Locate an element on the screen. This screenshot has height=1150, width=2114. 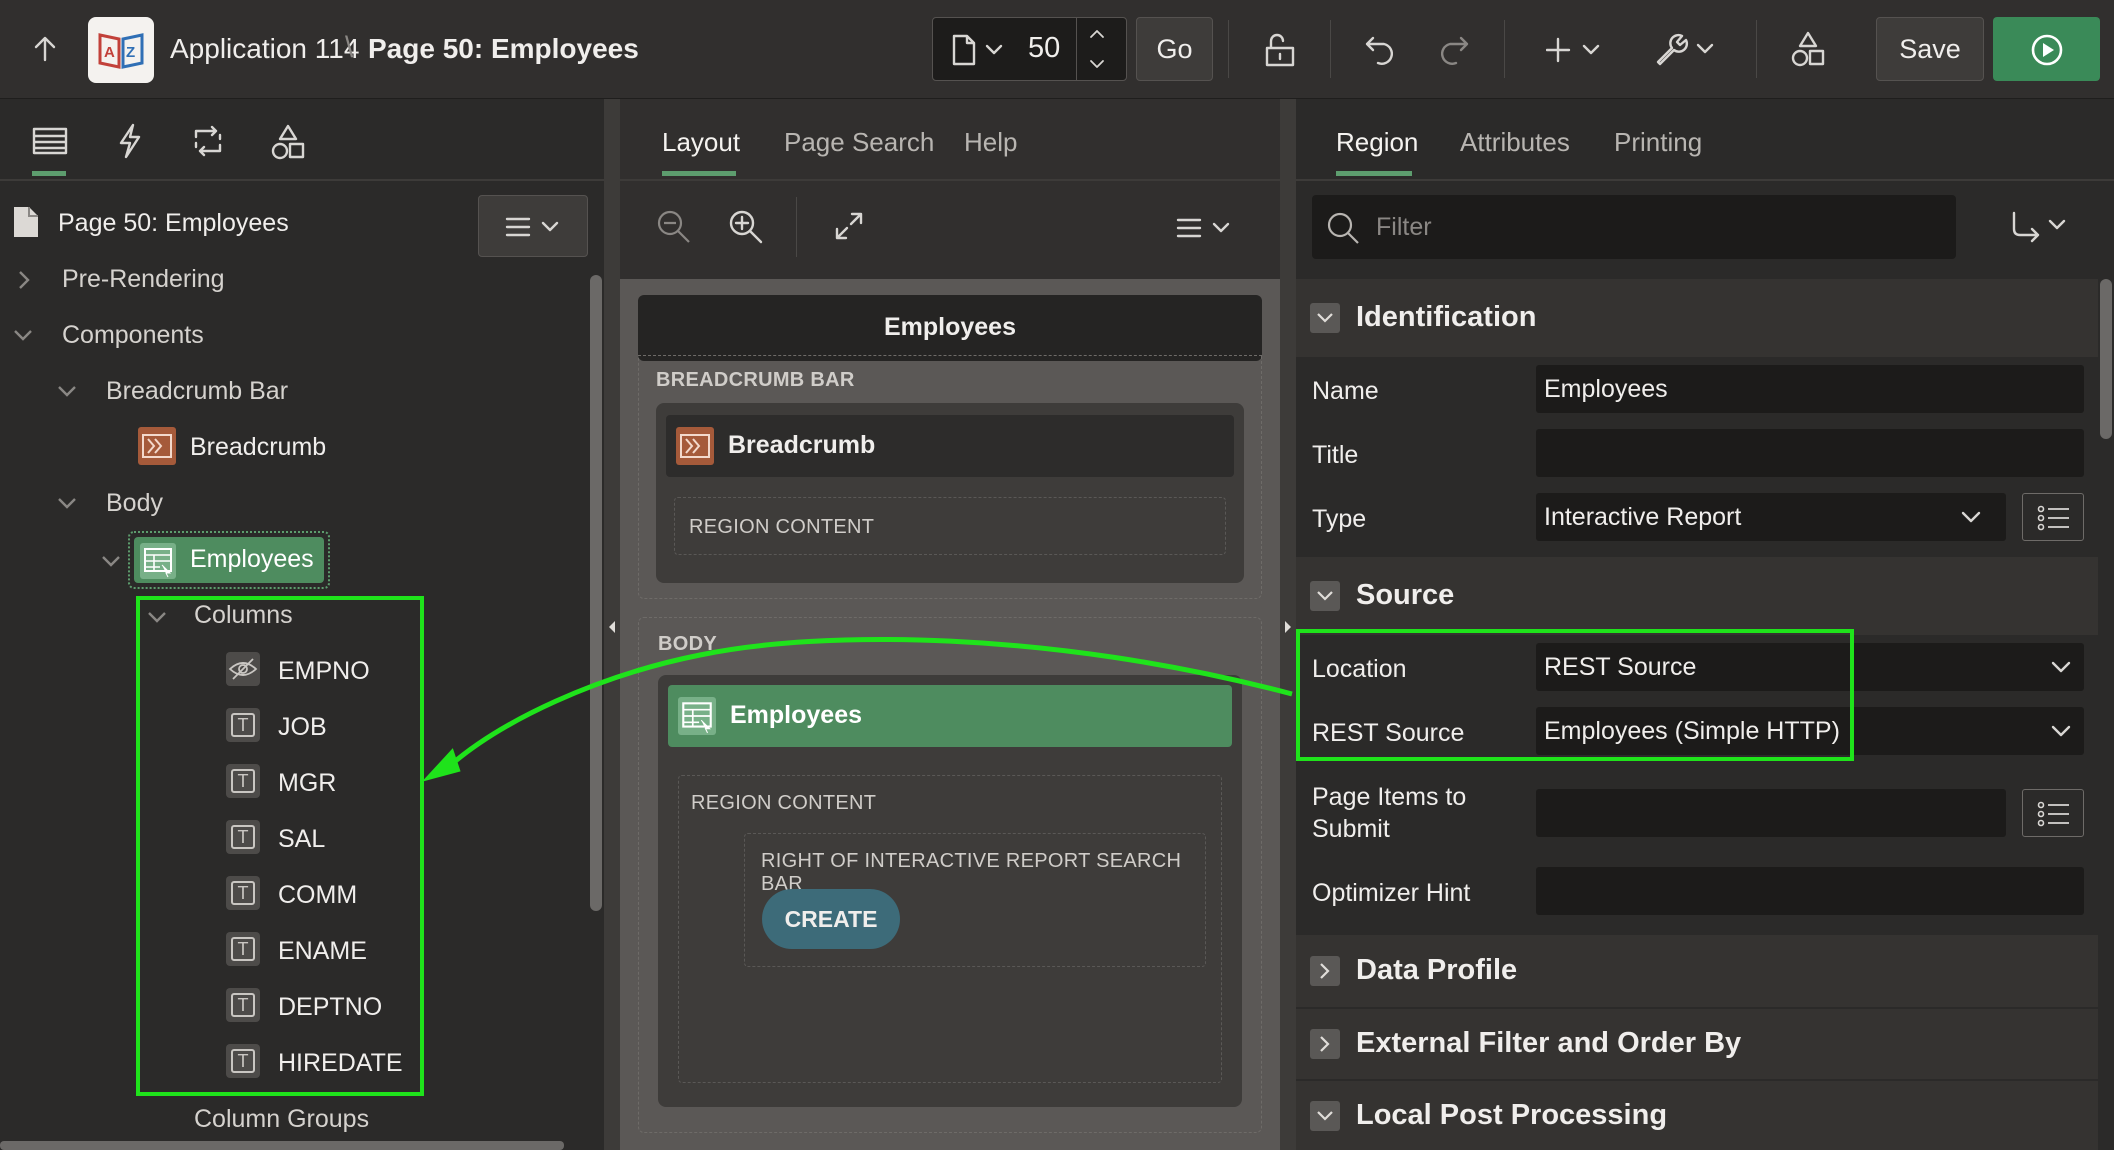
region-content-label: REGION CONTENT is located at coordinates (782, 527).